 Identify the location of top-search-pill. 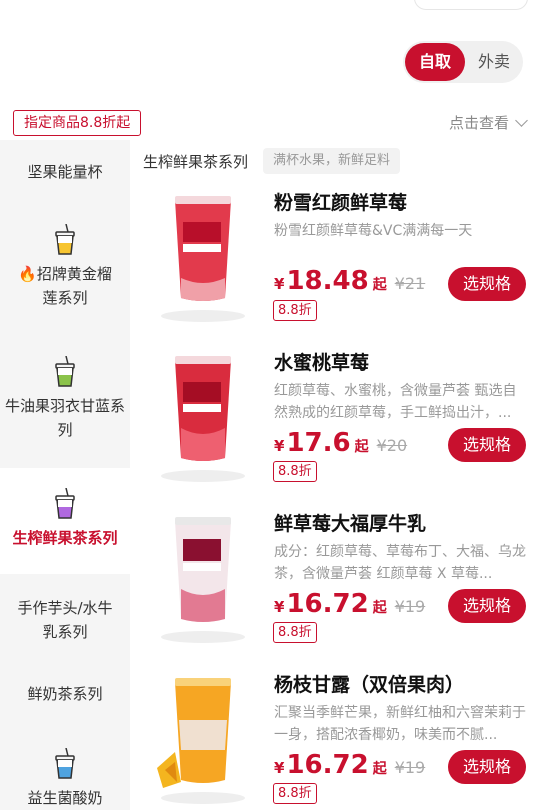
(471, 5).